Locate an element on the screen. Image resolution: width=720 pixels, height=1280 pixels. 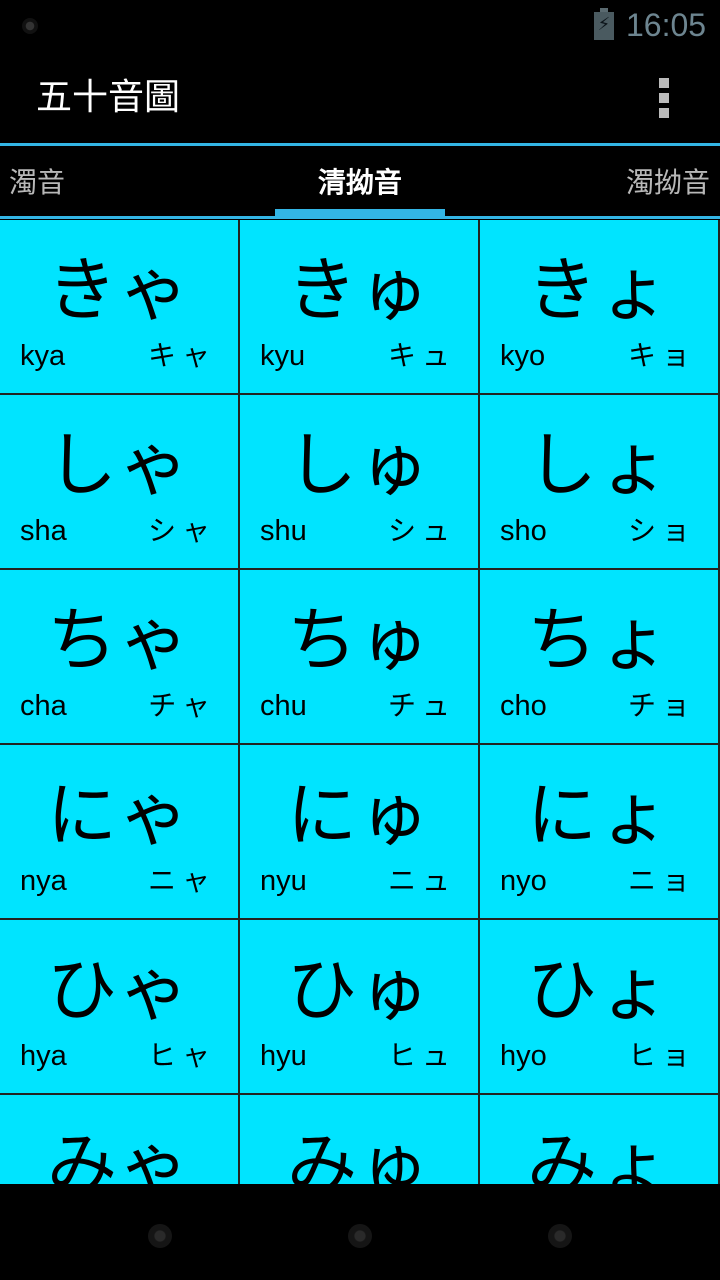
recents-button is located at coordinates (560, 1236).